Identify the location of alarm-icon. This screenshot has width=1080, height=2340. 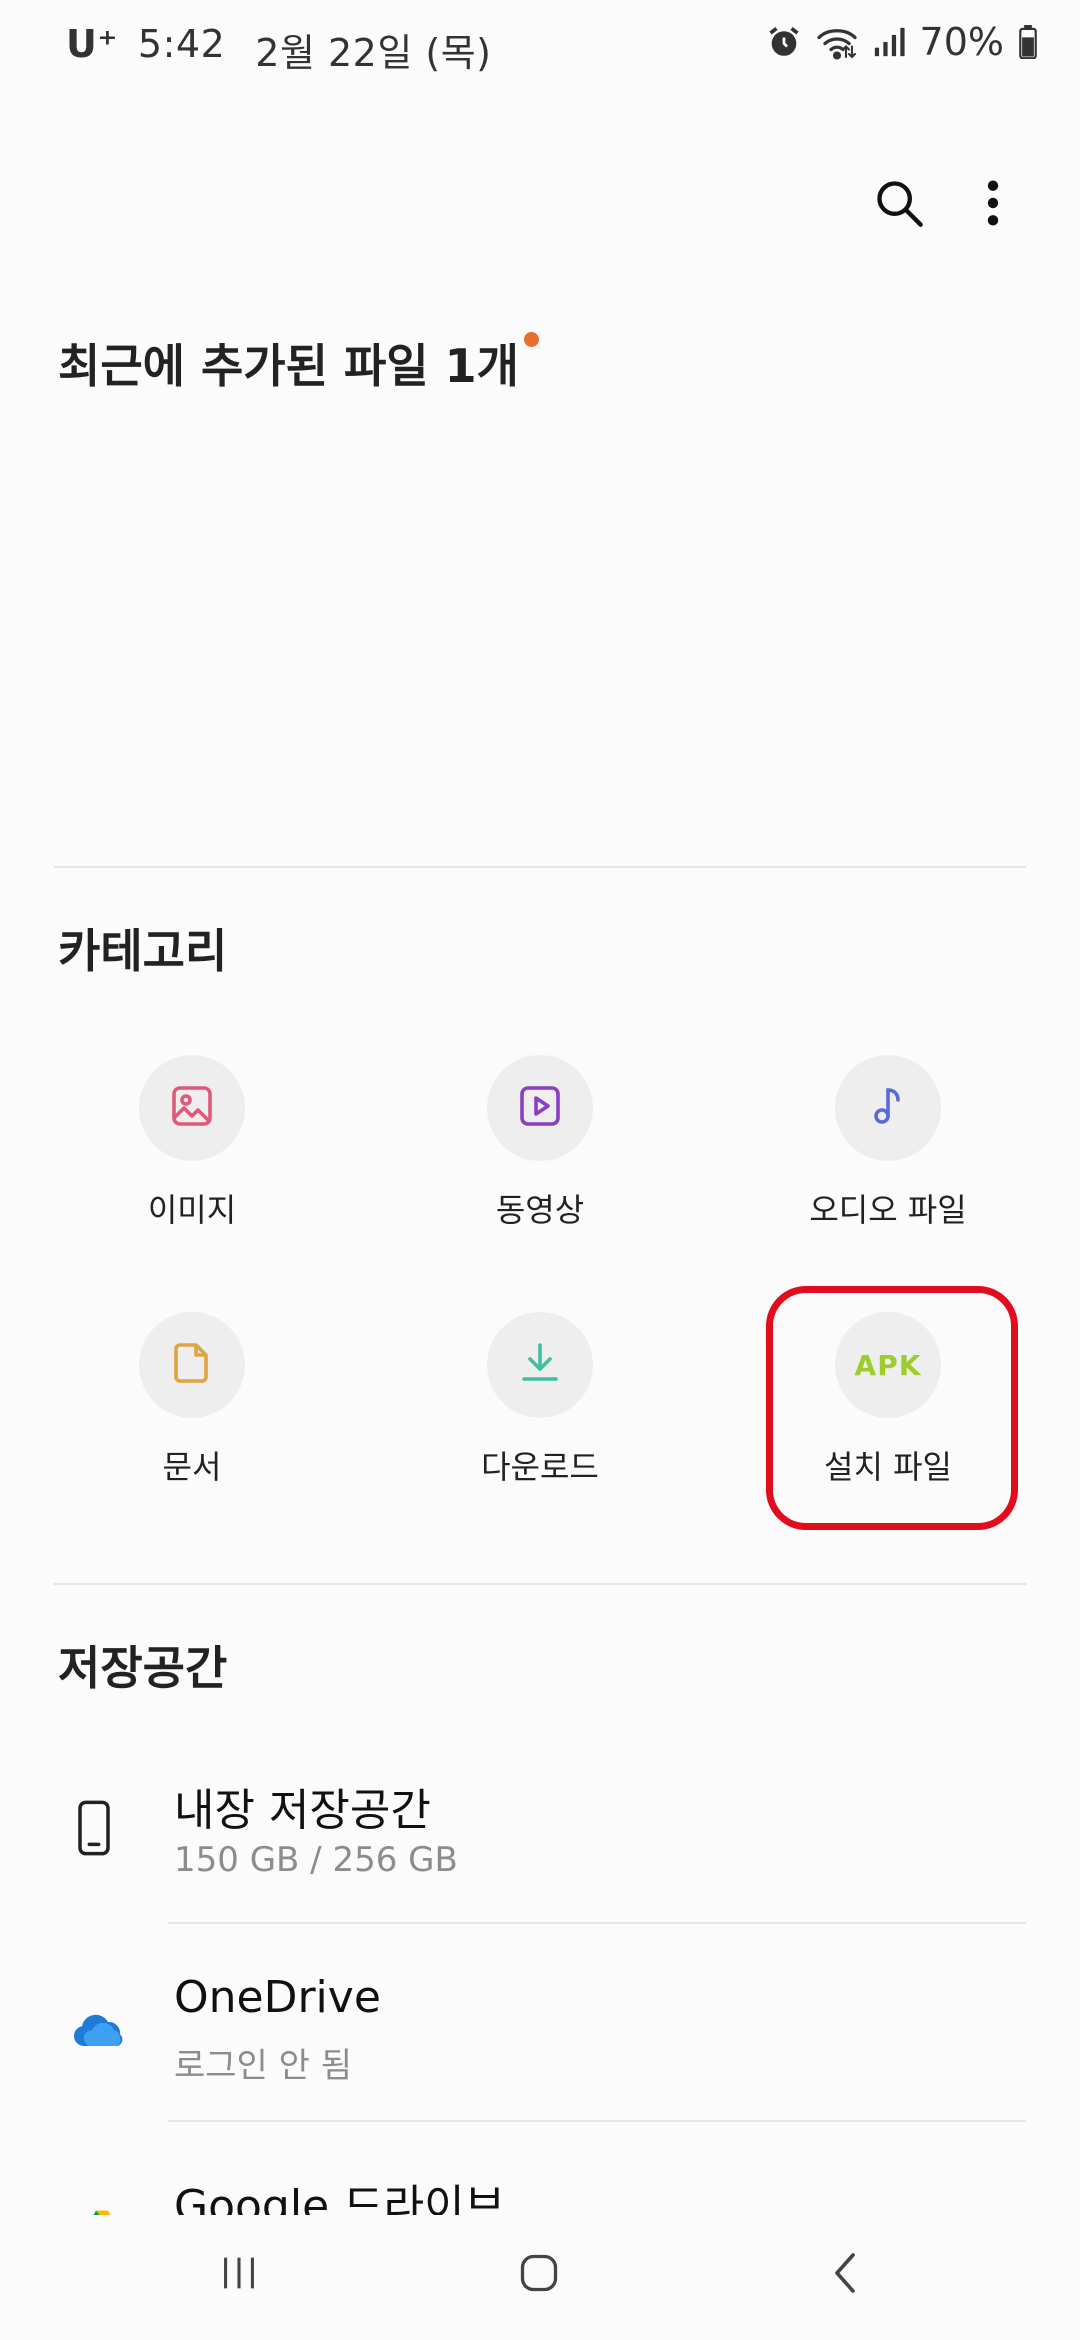
(784, 42).